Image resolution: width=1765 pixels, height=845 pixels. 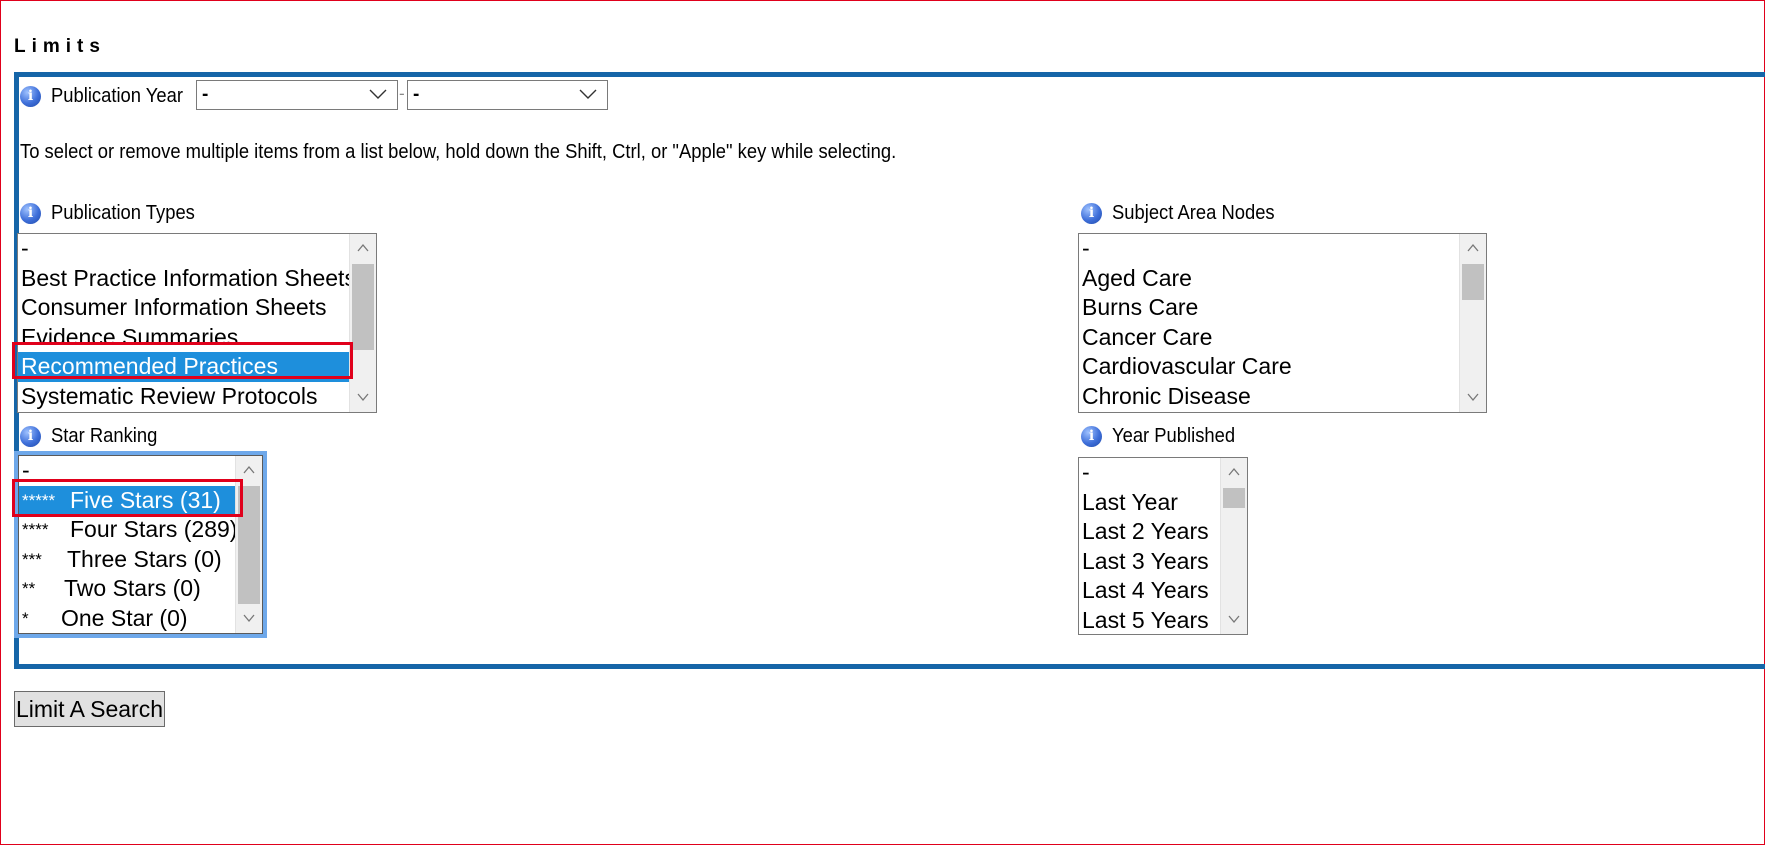 What do you see at coordinates (197, 279) in the screenshot?
I see `list-option: Best Practice Information Sheets` at bounding box center [197, 279].